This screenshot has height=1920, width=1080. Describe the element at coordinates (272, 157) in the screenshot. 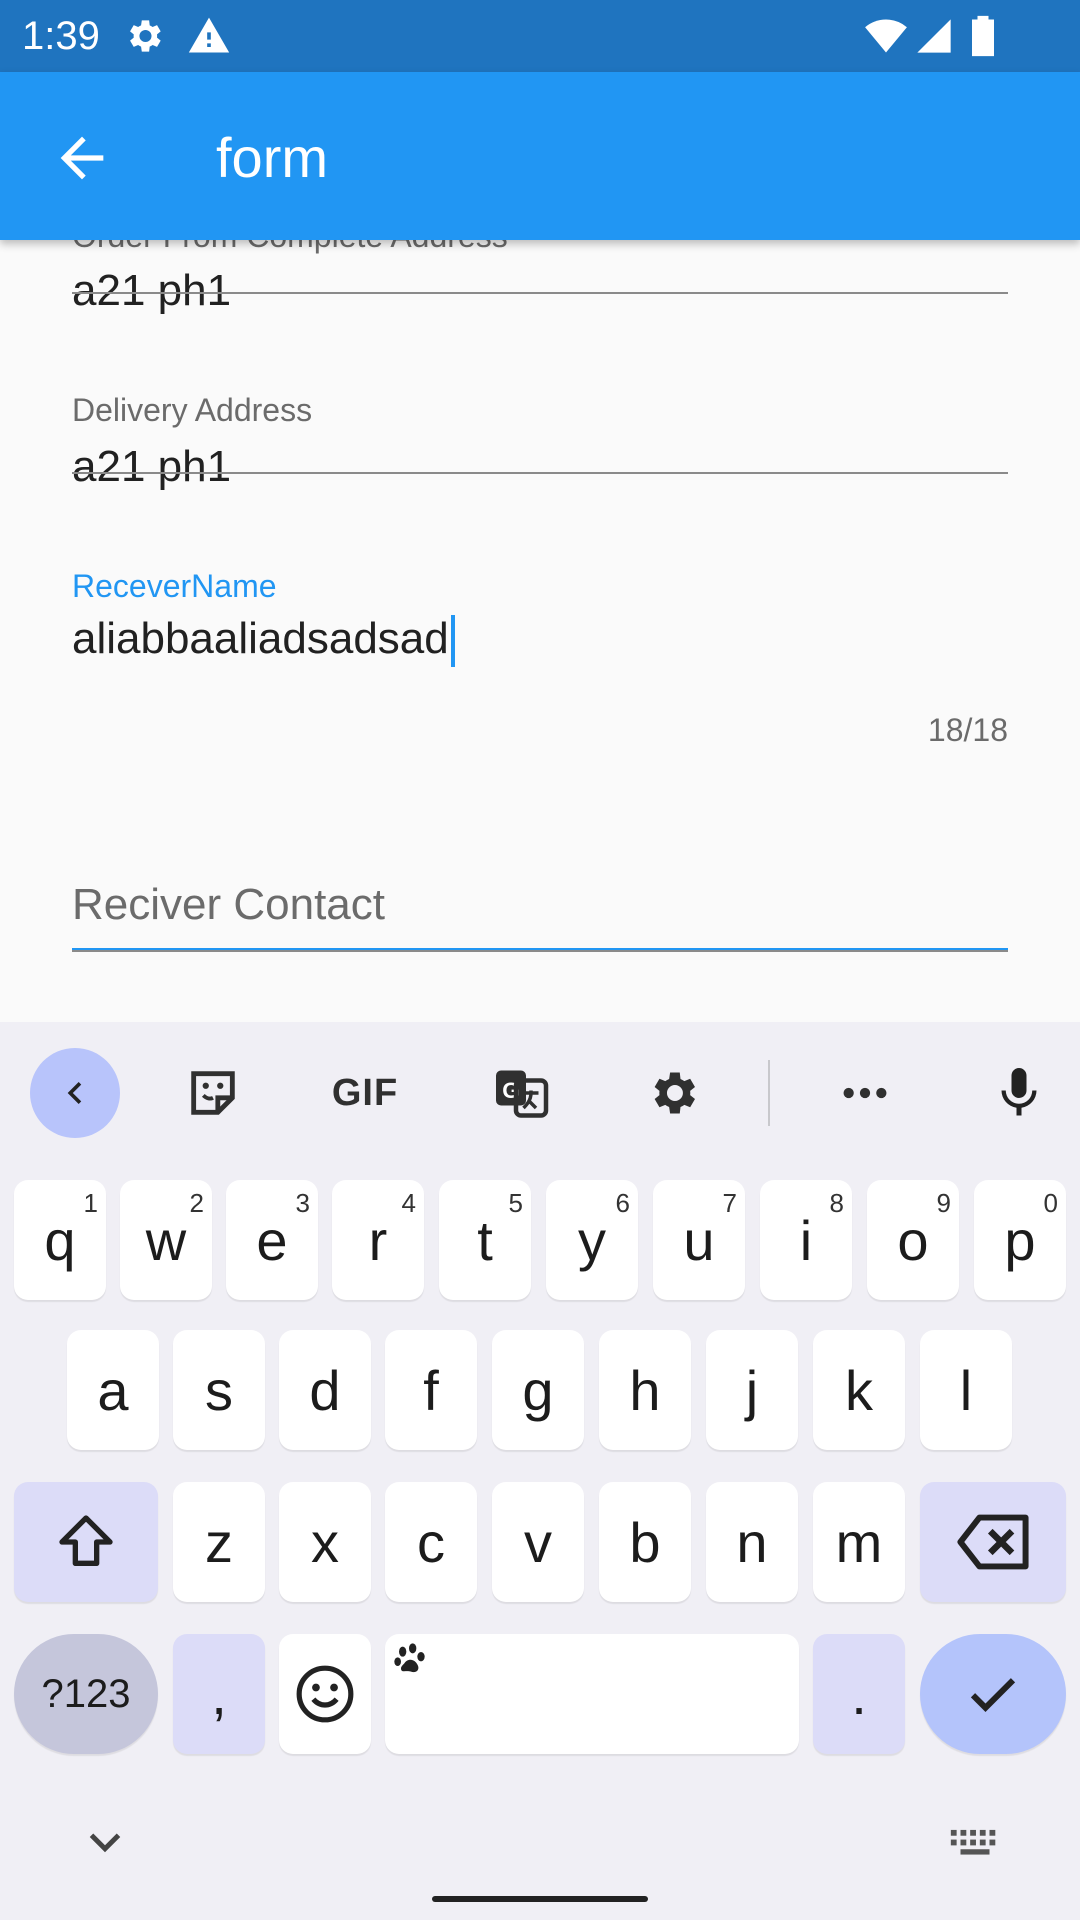

I see `page-title: form` at that location.